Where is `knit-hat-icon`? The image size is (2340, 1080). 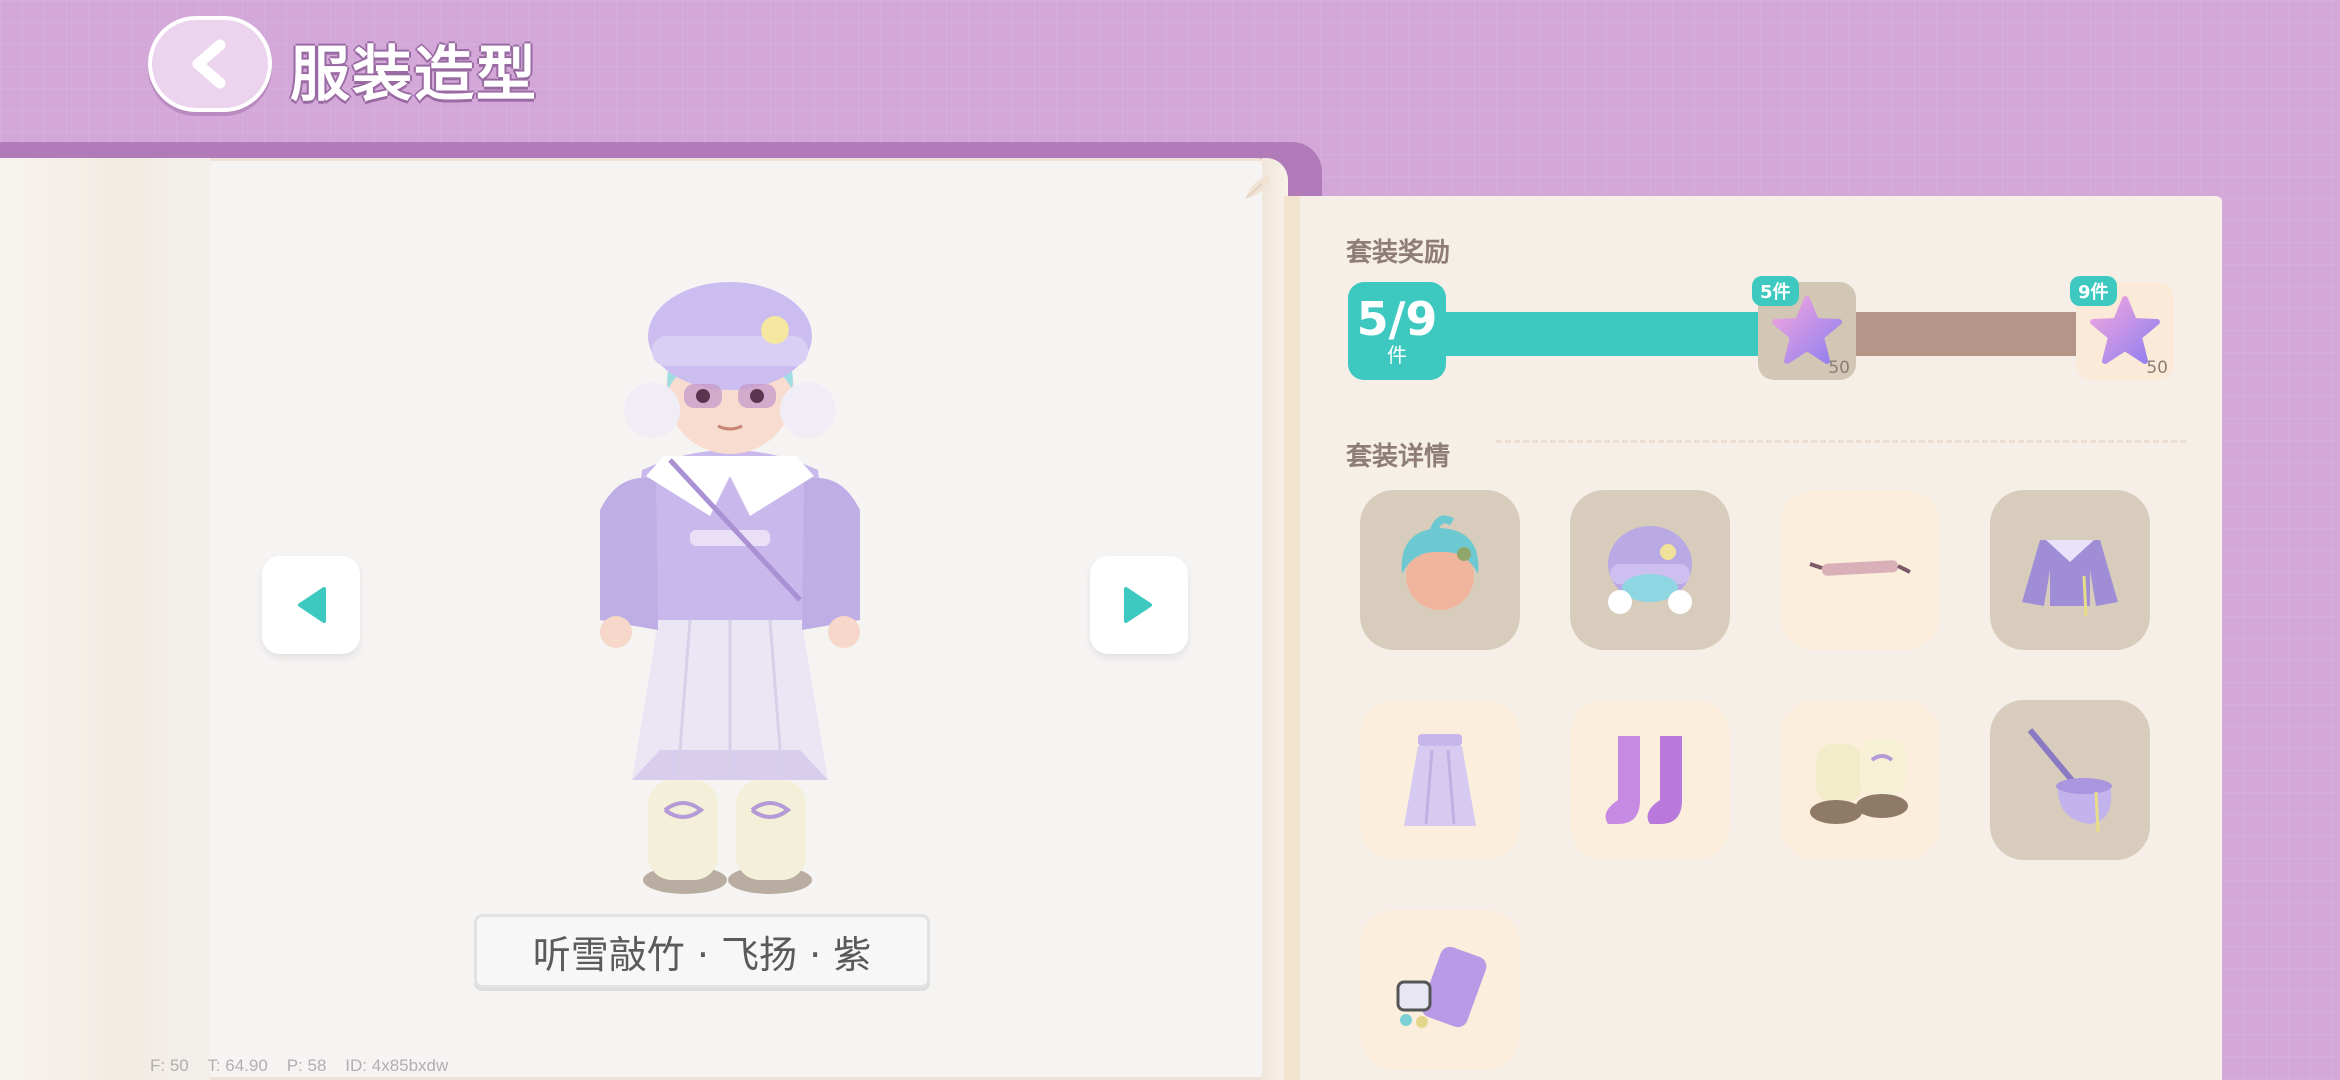 knit-hat-icon is located at coordinates (1650, 570).